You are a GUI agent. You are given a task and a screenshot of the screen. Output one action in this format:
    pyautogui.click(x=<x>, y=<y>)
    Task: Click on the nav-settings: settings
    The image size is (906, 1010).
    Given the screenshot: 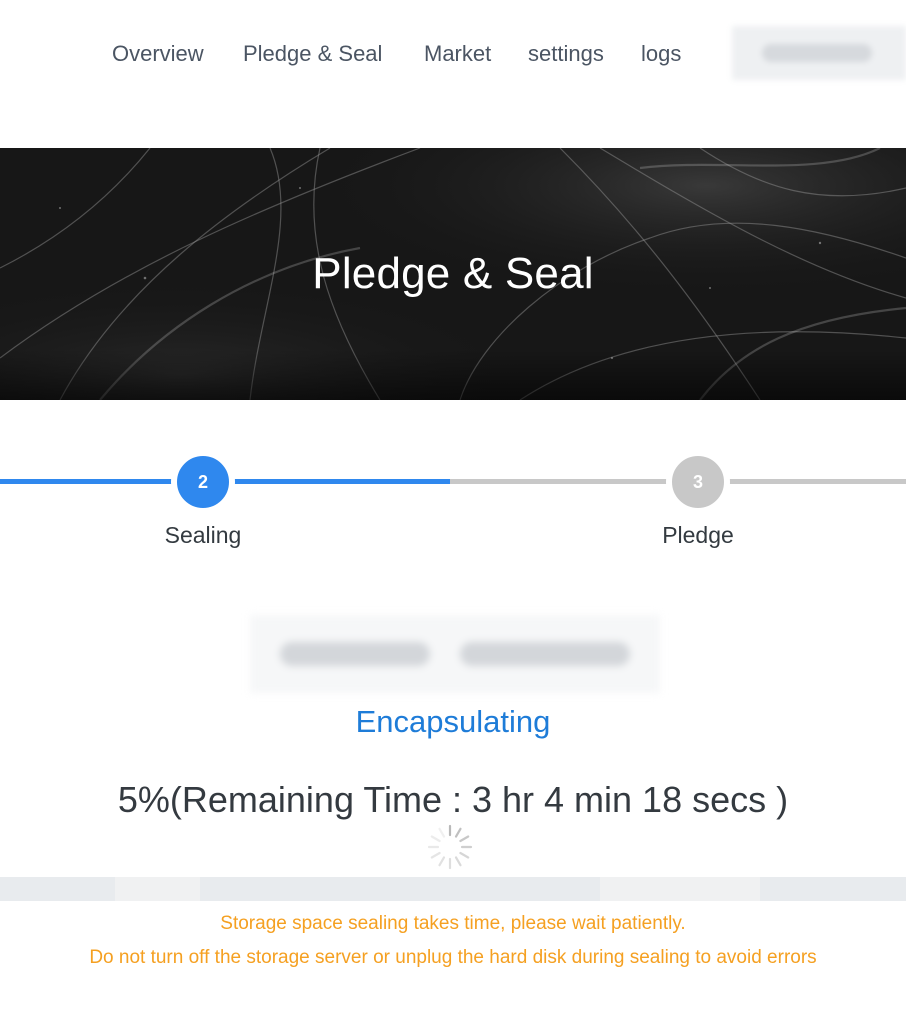 What is the action you would take?
    pyautogui.click(x=566, y=54)
    